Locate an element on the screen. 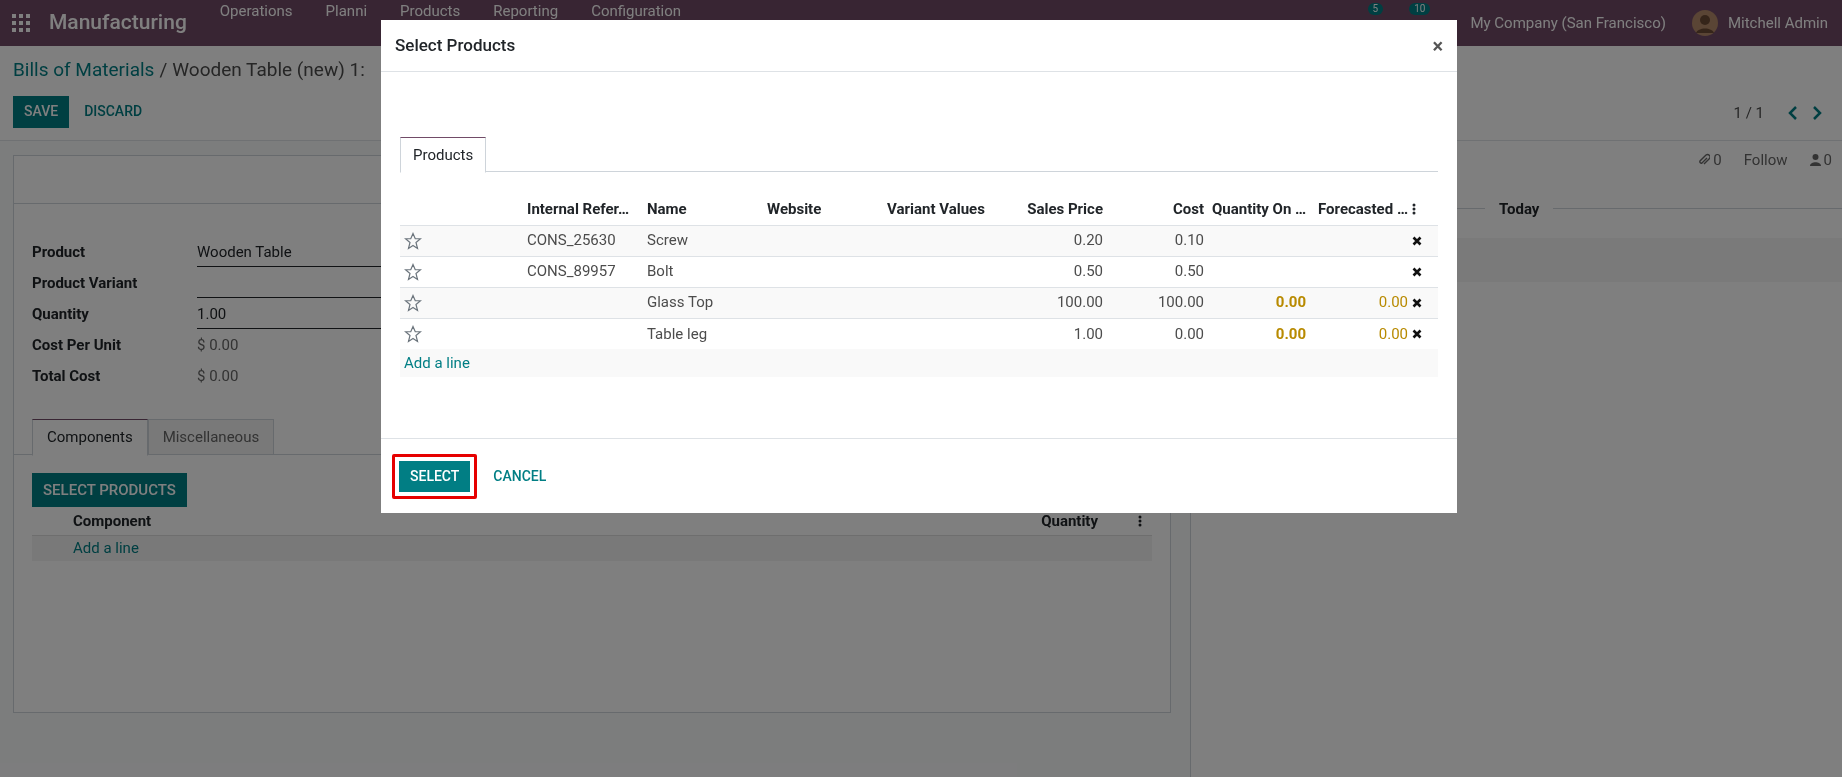 This screenshot has width=1842, height=777. table-cell: Screw is located at coordinates (703, 240).